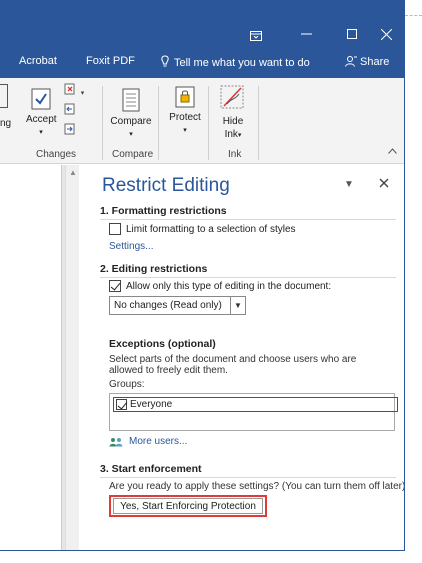  What do you see at coordinates (41, 132) in the screenshot?
I see `accept-dropdown-icon: ▾` at bounding box center [41, 132].